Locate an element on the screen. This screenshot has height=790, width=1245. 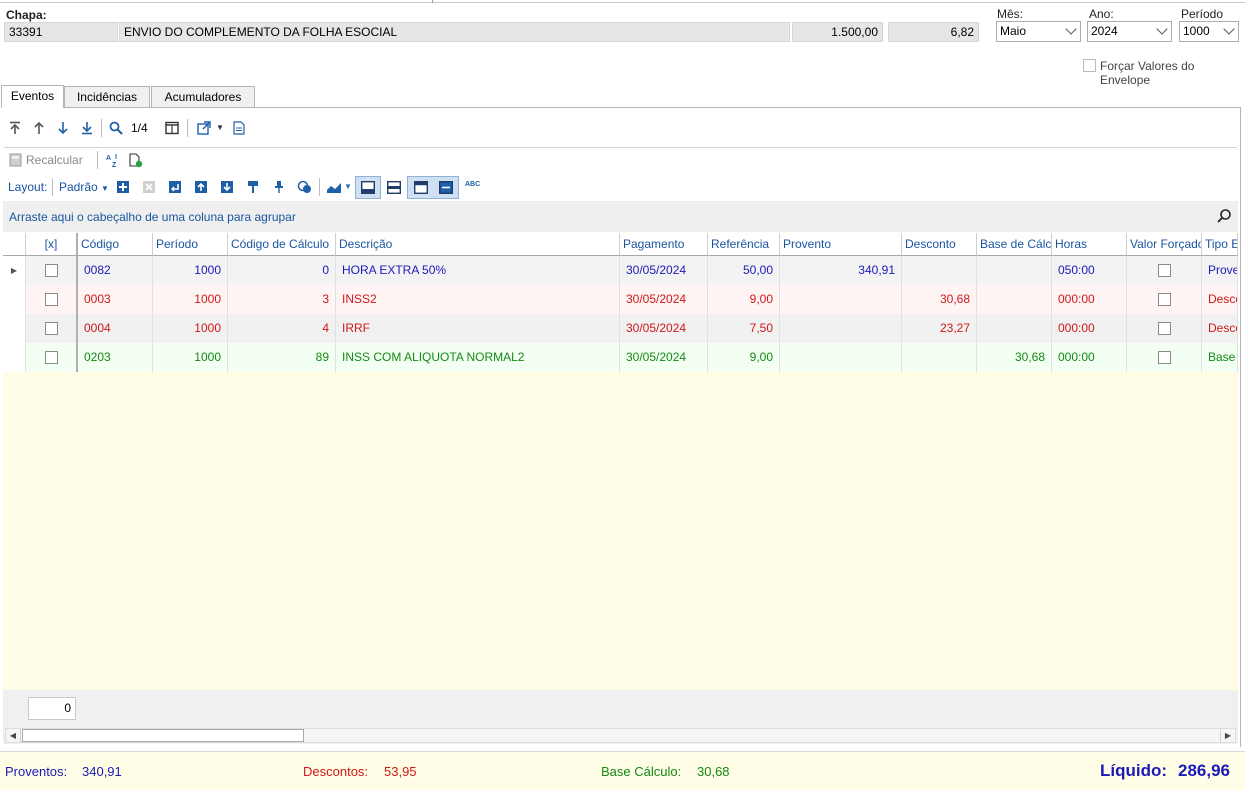
column-header-select: [x] is located at coordinates (52, 244).